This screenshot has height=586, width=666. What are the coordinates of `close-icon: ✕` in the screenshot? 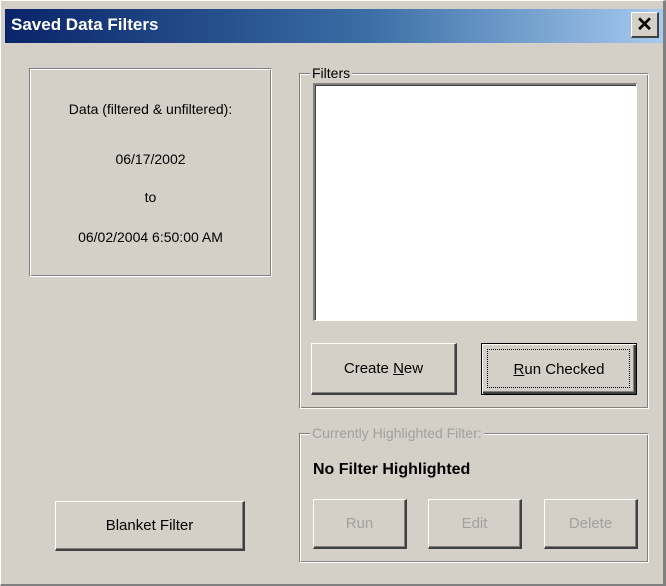 It's located at (644, 24).